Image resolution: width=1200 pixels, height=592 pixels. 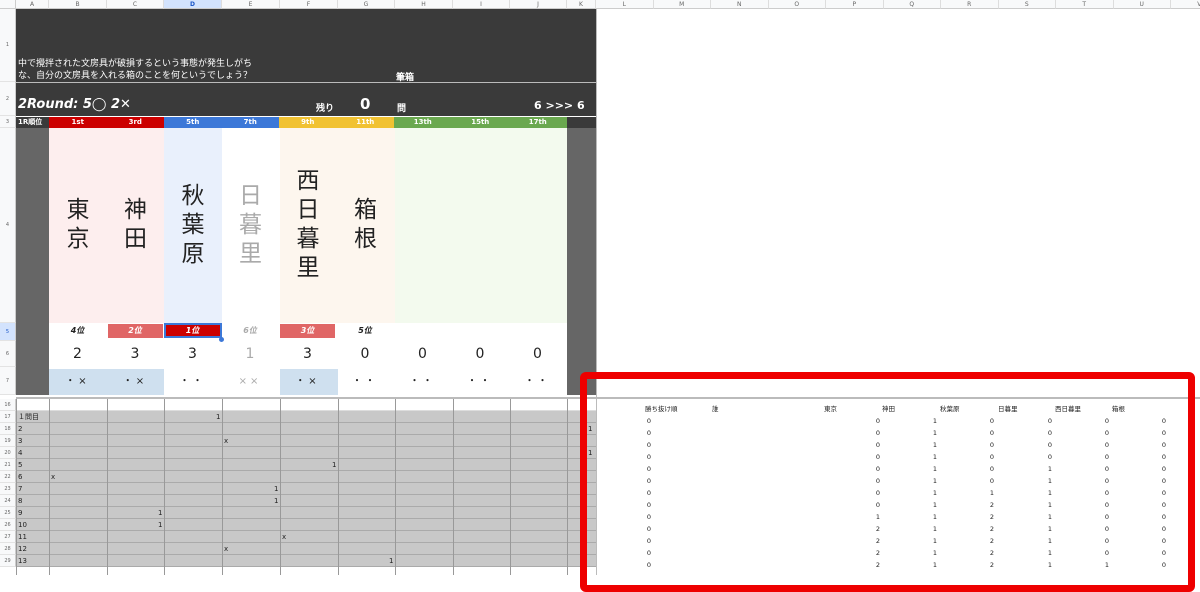 I want to click on log-label: 10, so click(x=22, y=525).